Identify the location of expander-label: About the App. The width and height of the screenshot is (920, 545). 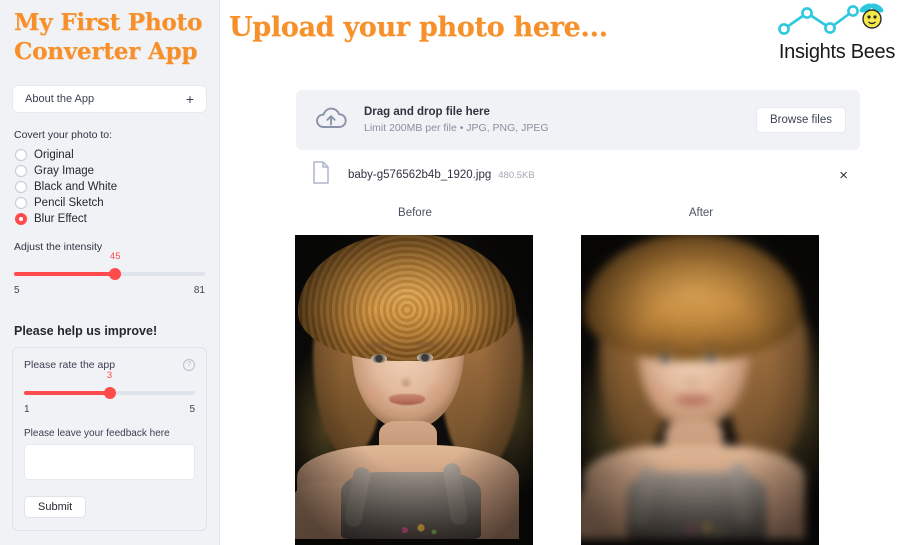
(60, 99).